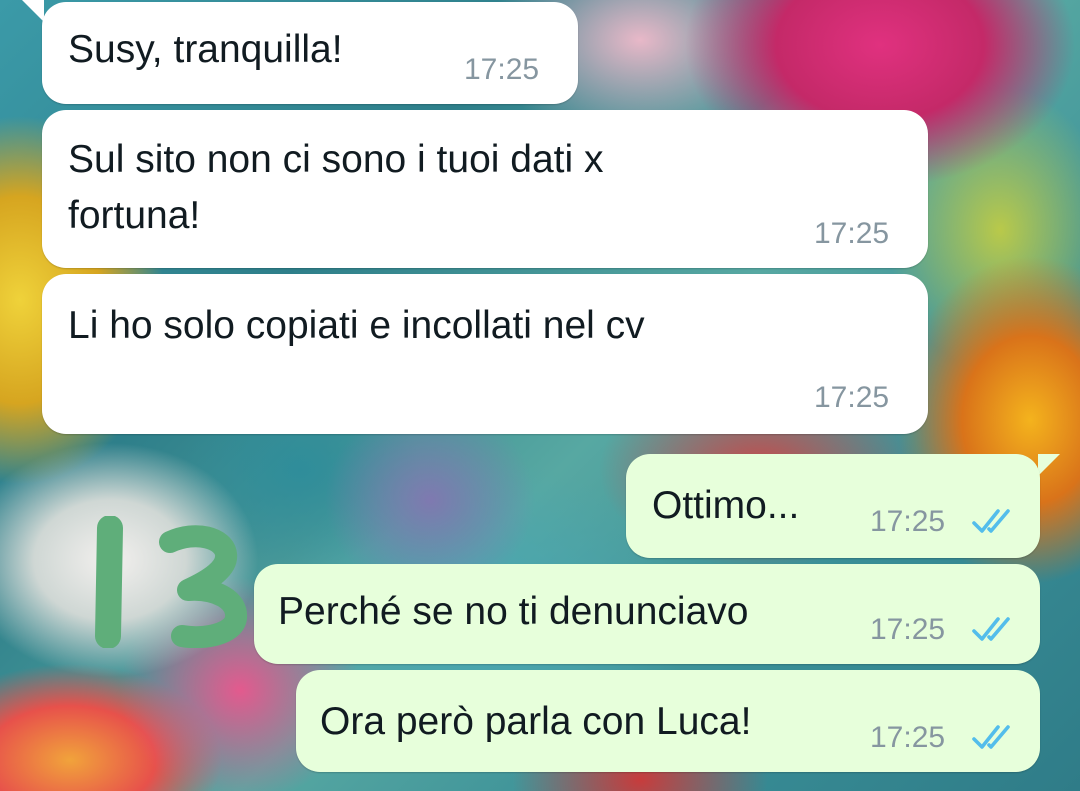  I want to click on message-text: Perché se no ti denunciavo, so click(513, 611).